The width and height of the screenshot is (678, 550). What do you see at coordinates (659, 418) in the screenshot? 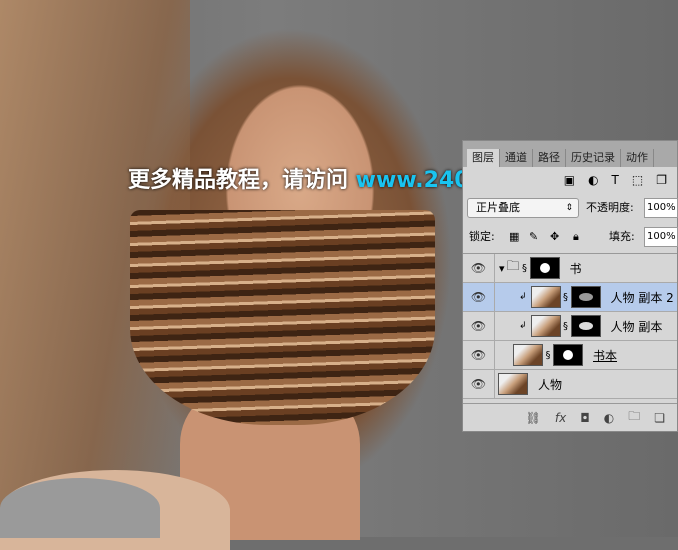
I see `new-layer-icon: ❏` at bounding box center [659, 418].